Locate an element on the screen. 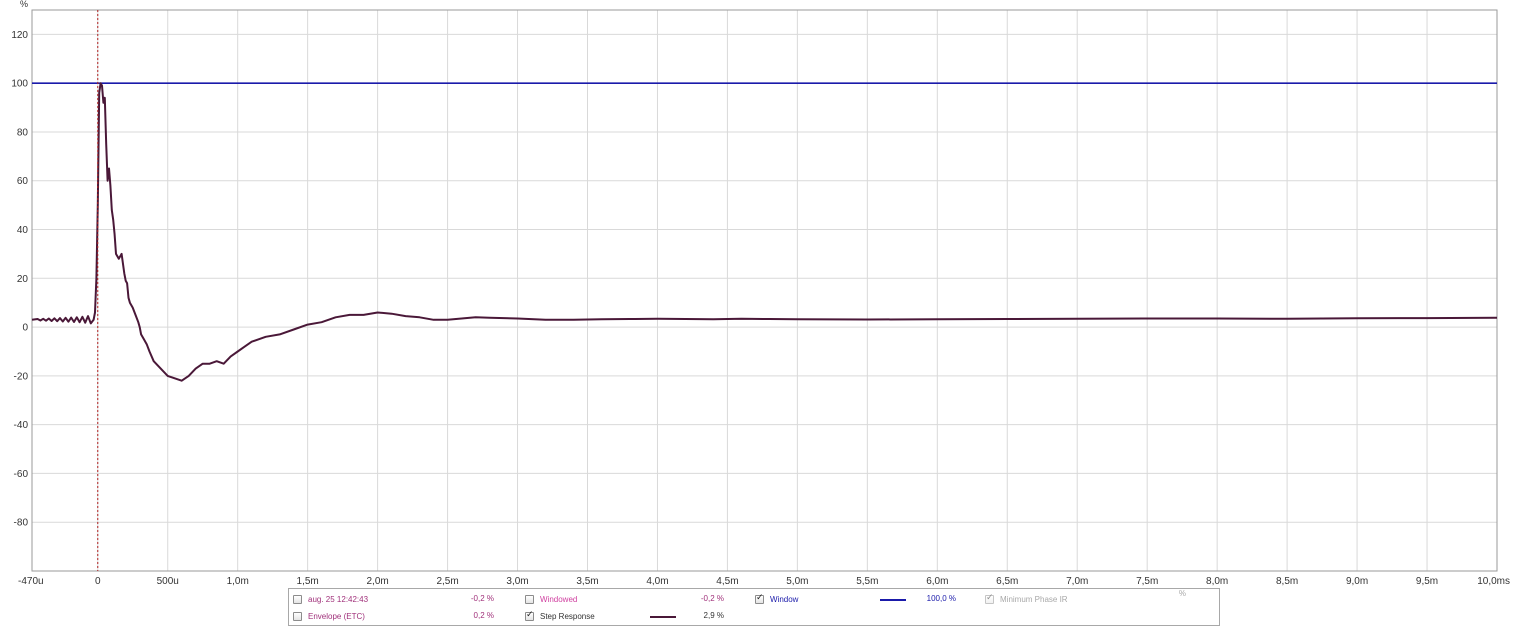 This screenshot has height=628, width=1513. x-tick-label: -470u is located at coordinates (31, 581).